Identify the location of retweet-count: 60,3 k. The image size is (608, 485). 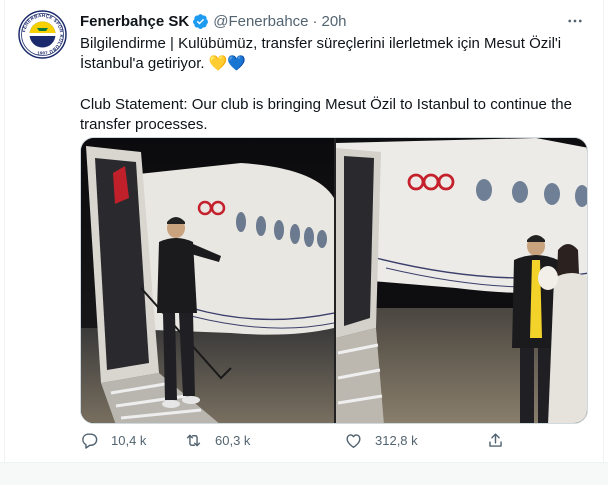
(233, 440).